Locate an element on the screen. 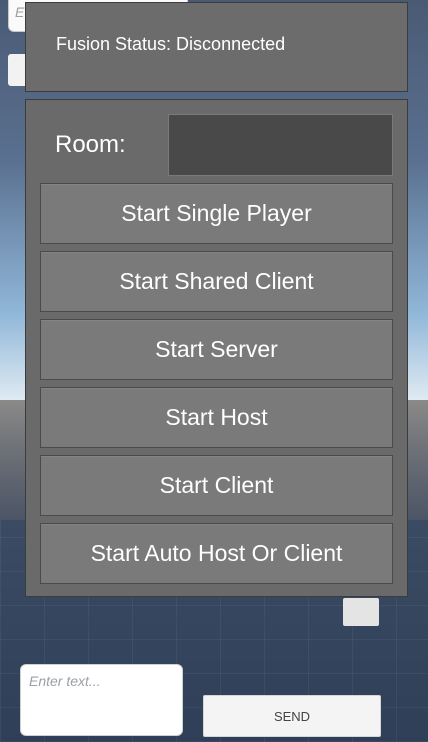  fusion-status-panel: Fusion Status: Disconnected is located at coordinates (216, 47).